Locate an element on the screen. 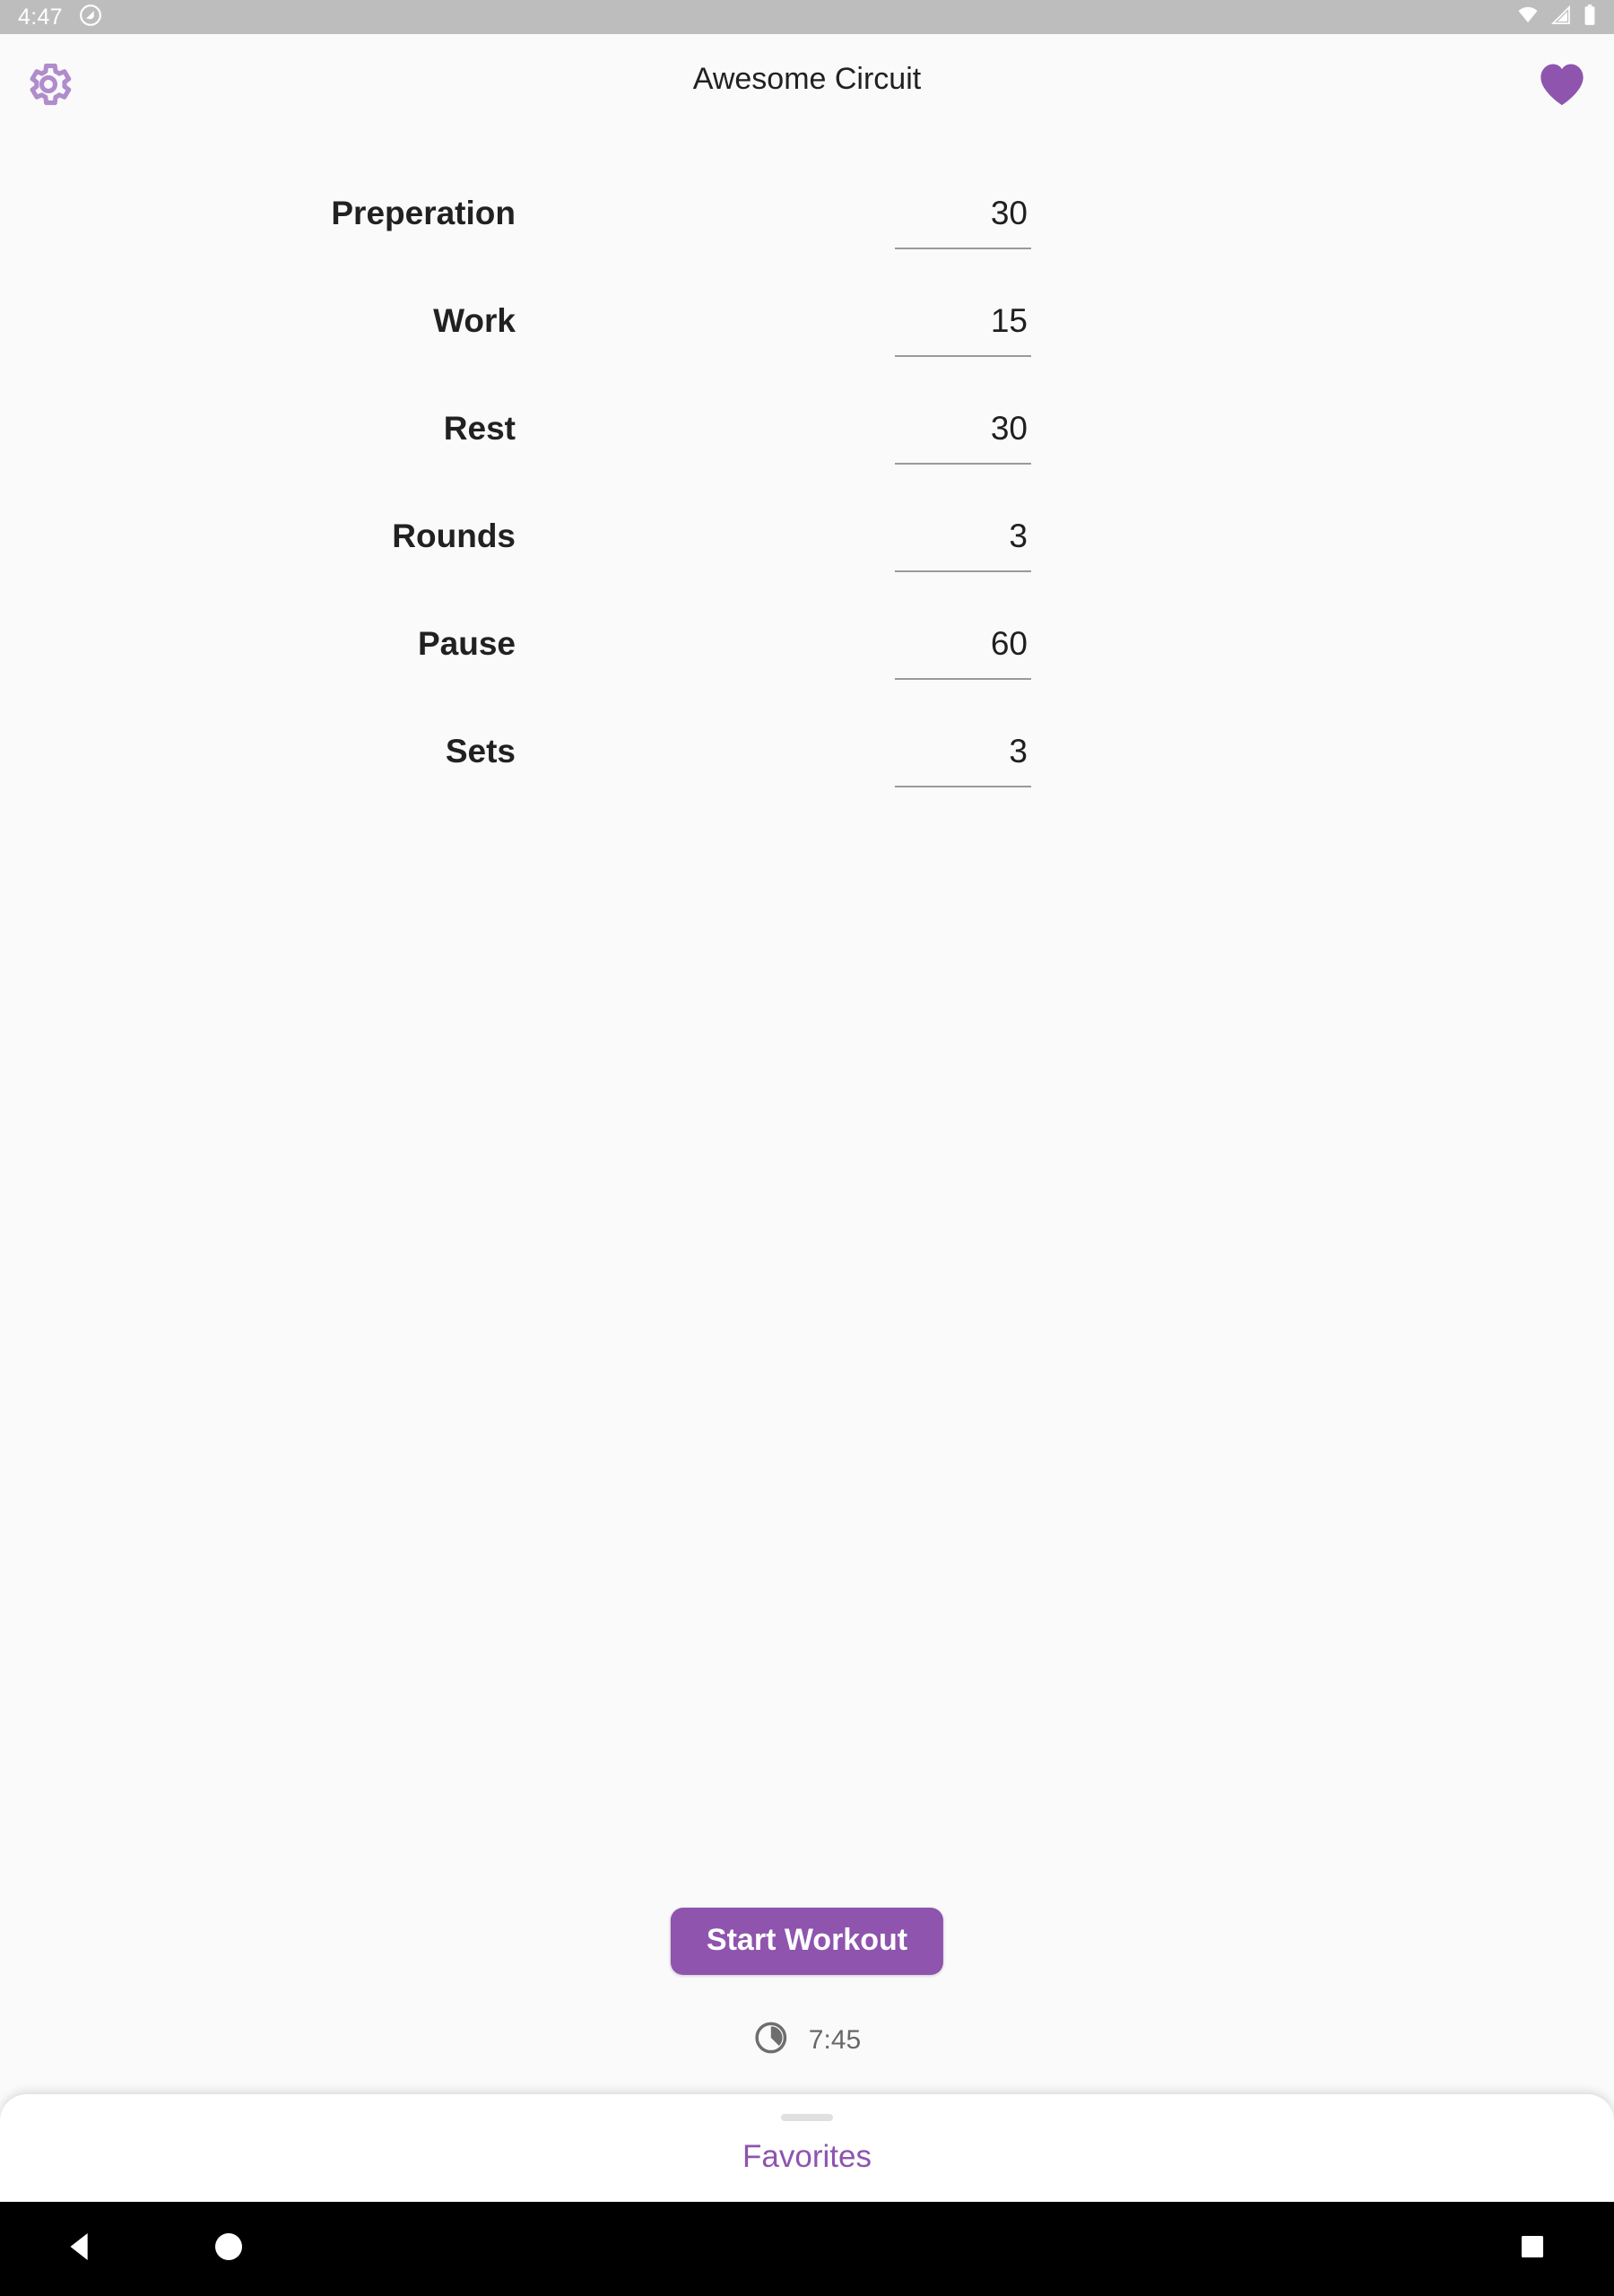 The height and width of the screenshot is (2296, 1614). favorites-bottom-sheet: Favorites is located at coordinates (807, 2148).